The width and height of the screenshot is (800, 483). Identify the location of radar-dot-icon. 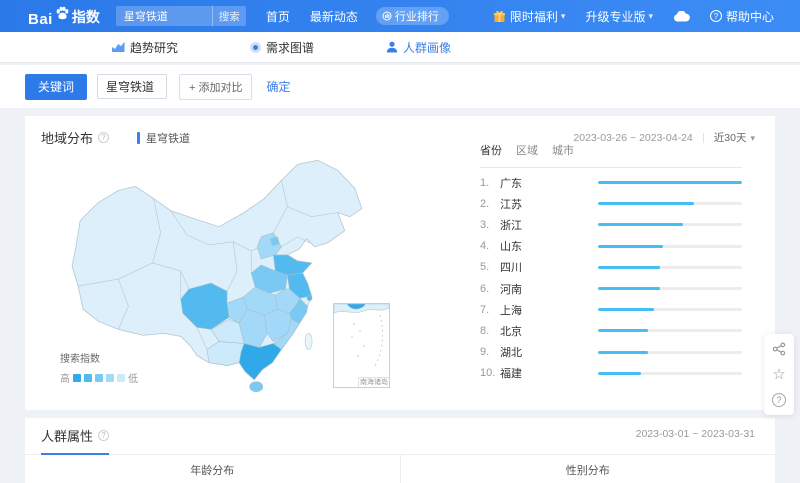
(256, 47).